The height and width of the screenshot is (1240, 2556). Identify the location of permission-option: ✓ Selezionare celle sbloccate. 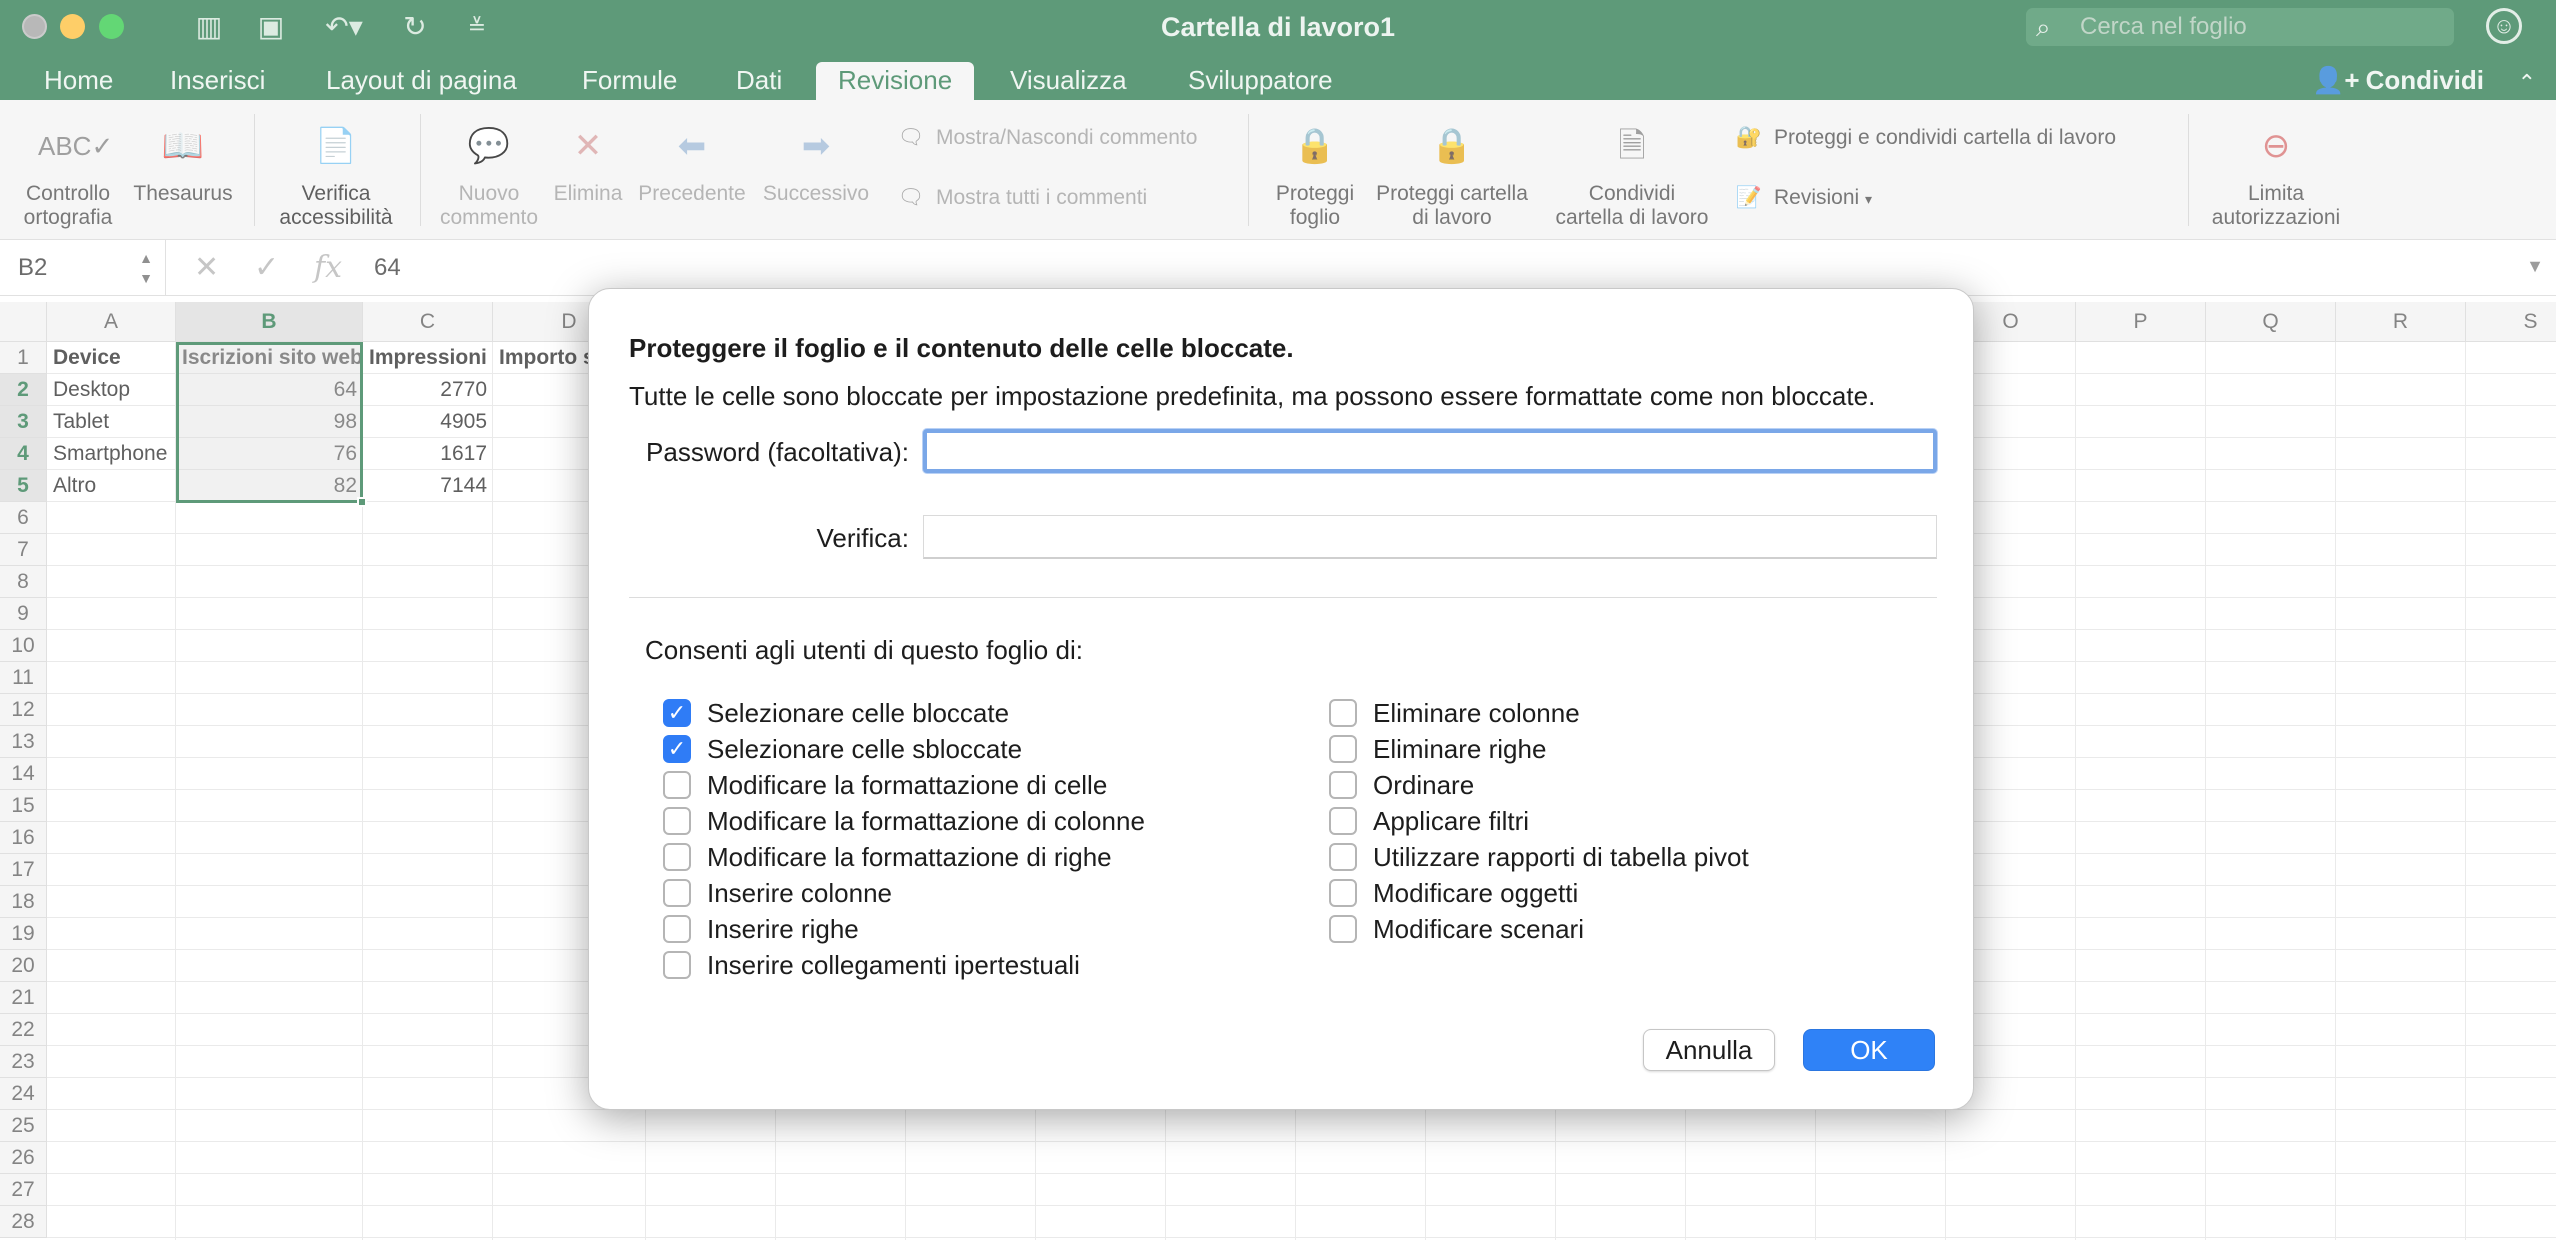
(842, 749).